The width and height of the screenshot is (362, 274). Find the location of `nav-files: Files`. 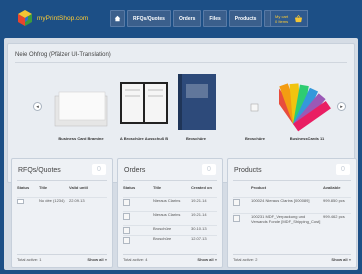

nav-files: Files is located at coordinates (215, 18).